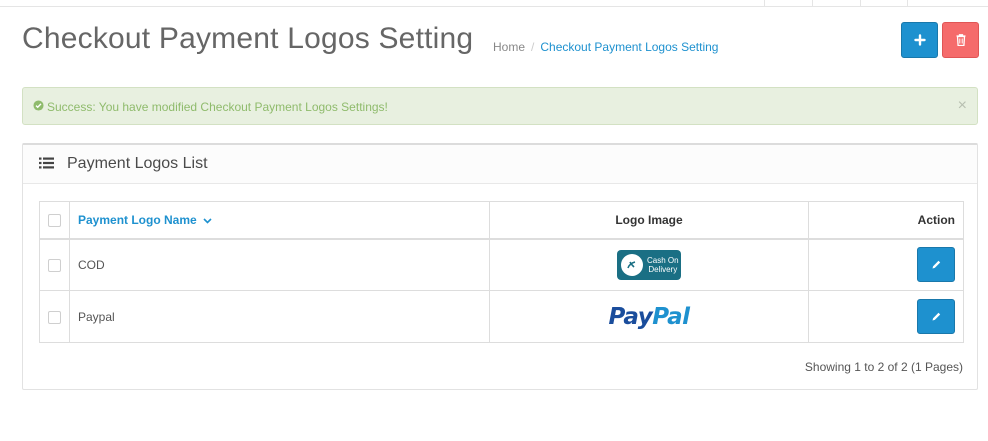  I want to click on caret-down-icon, so click(207, 221).